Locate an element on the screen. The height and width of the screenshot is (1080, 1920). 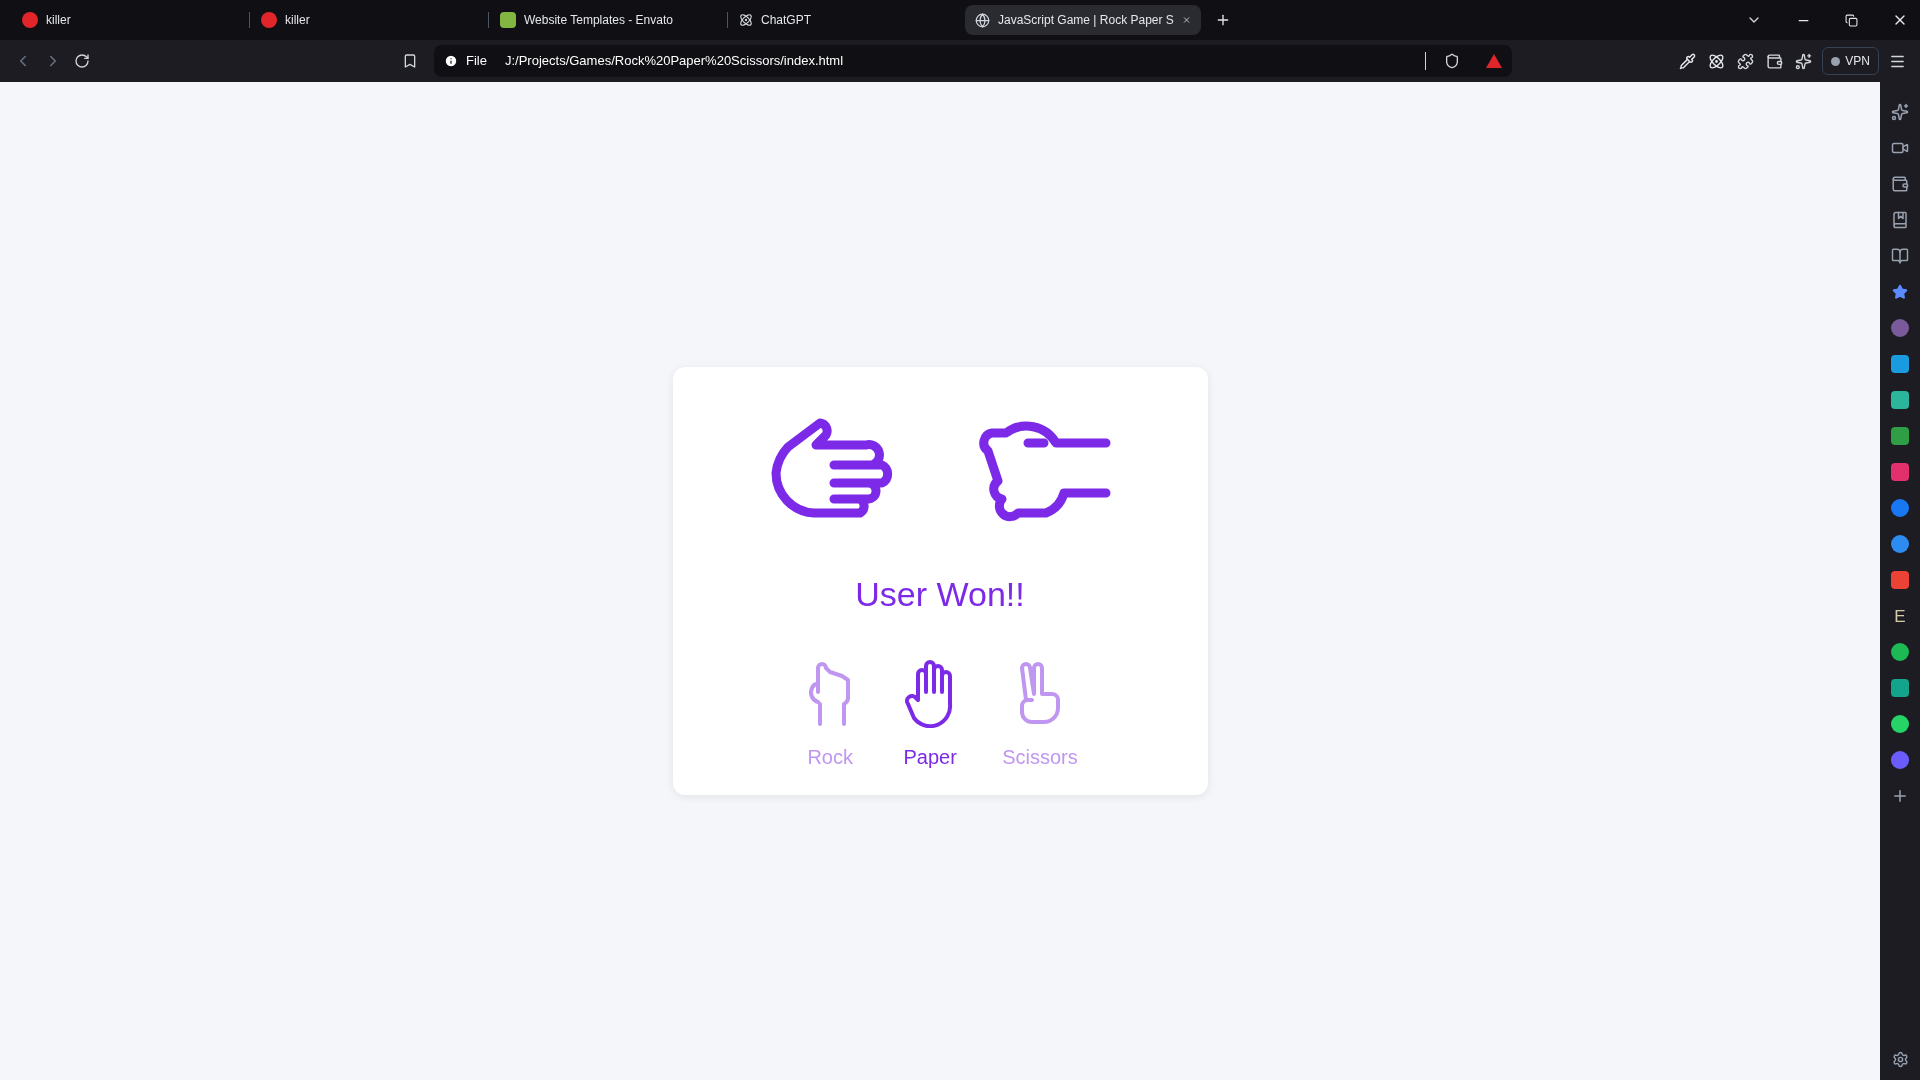
browser-tab: JavaScript Game | Rock Paper S is located at coordinates (1083, 20).